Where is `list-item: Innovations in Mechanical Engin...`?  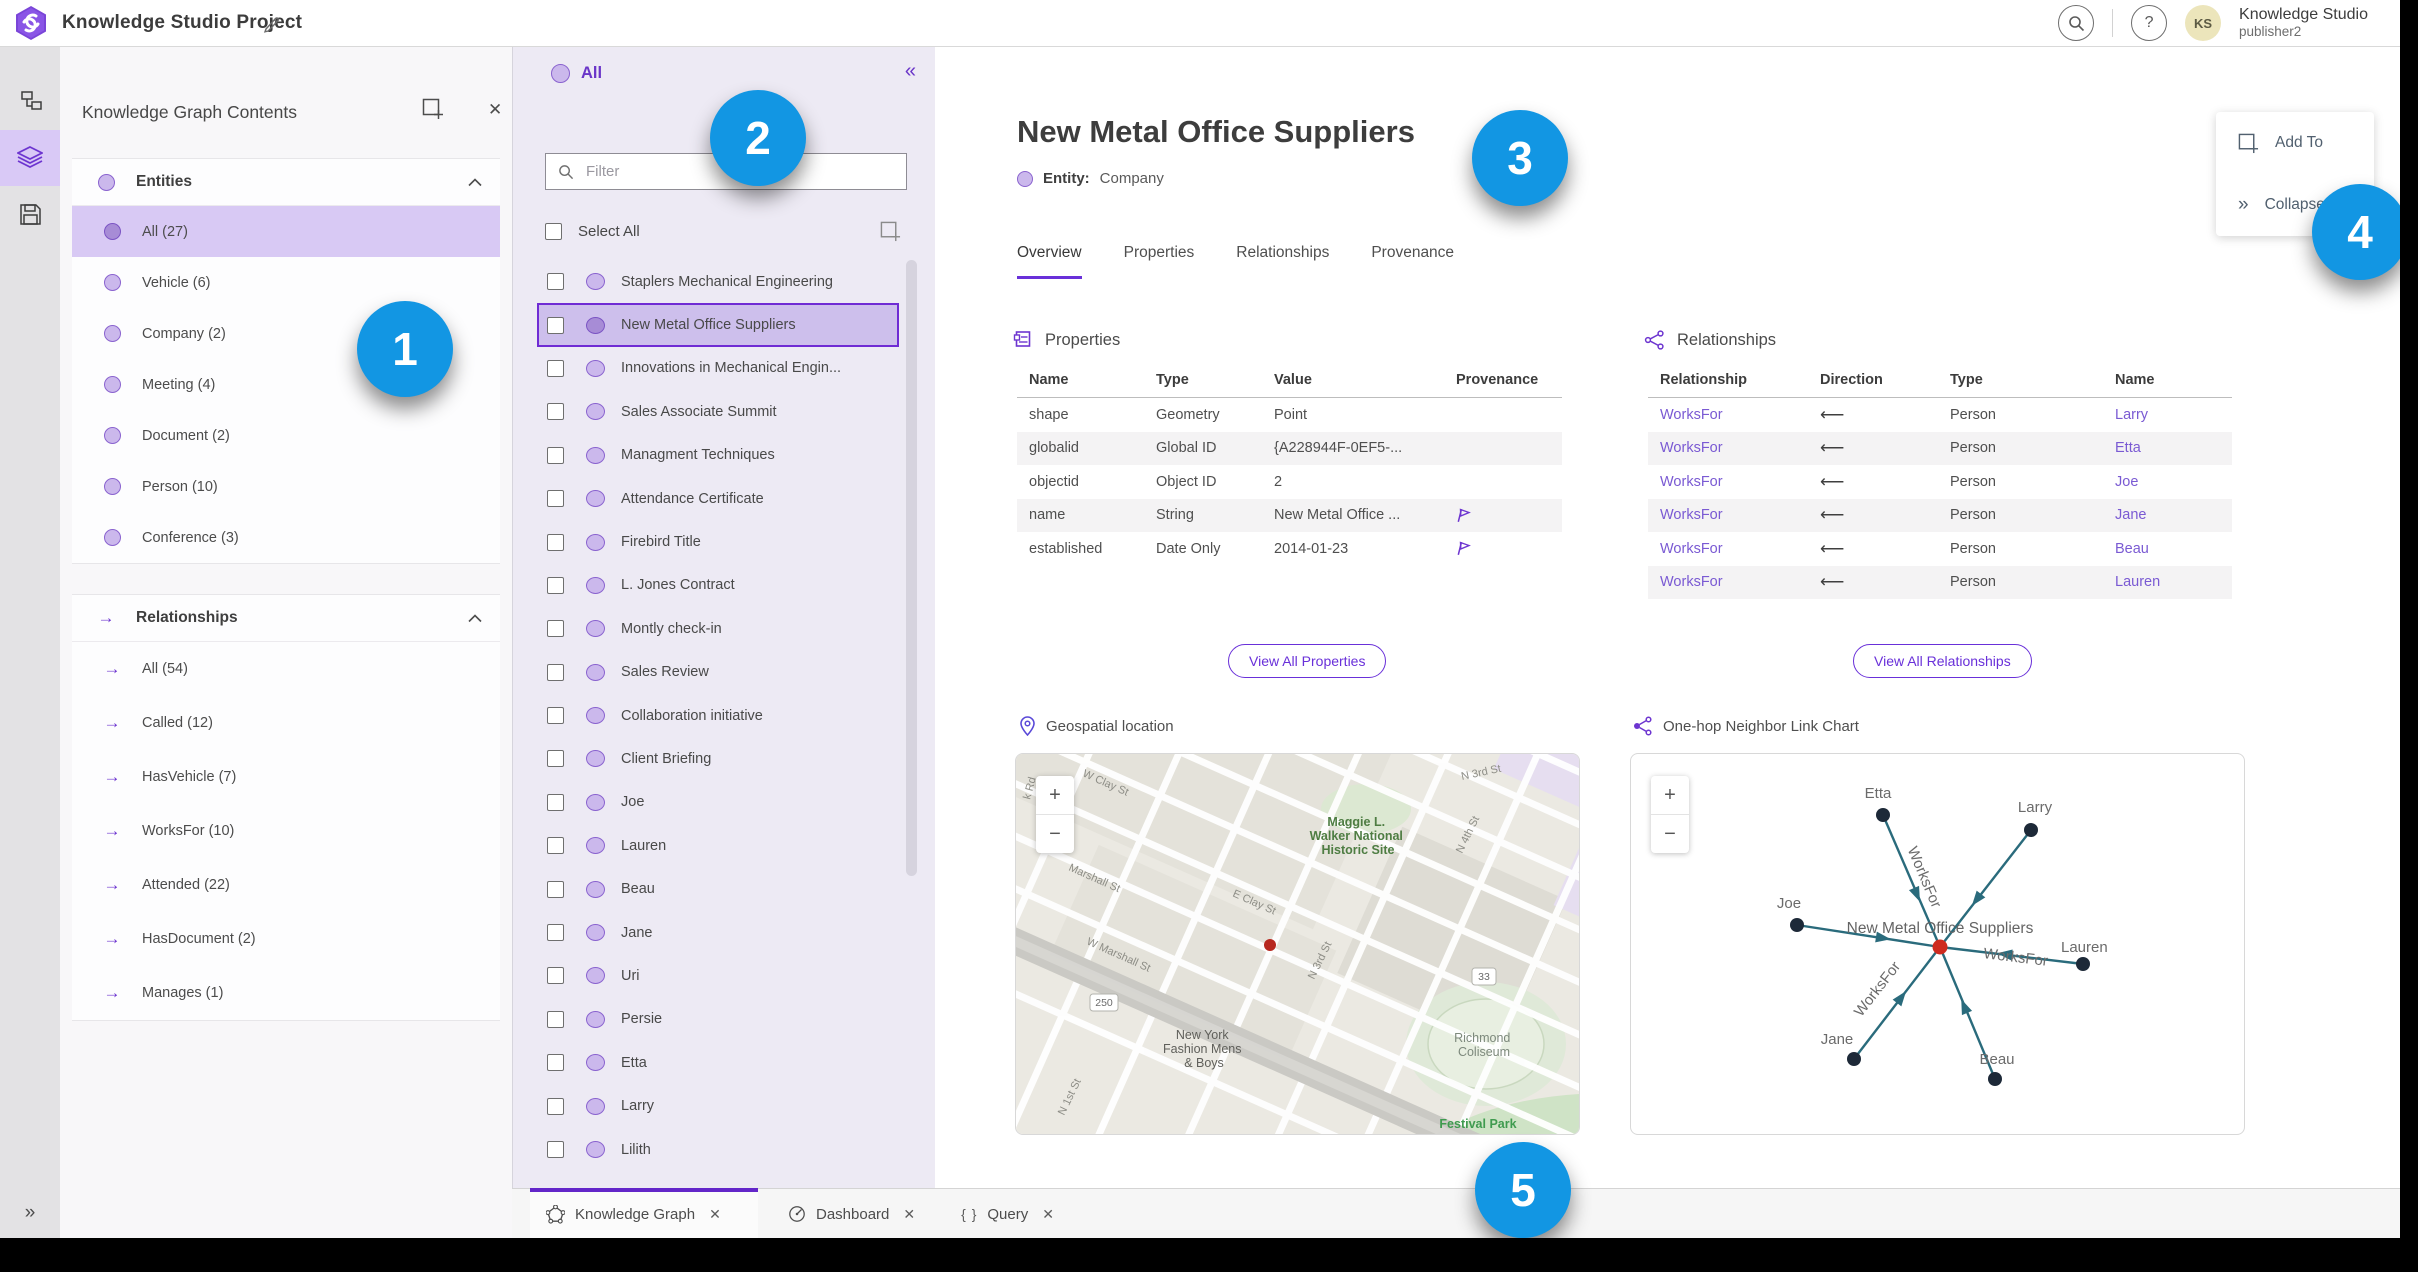
list-item: Innovations in Mechanical Engin... is located at coordinates (718, 368).